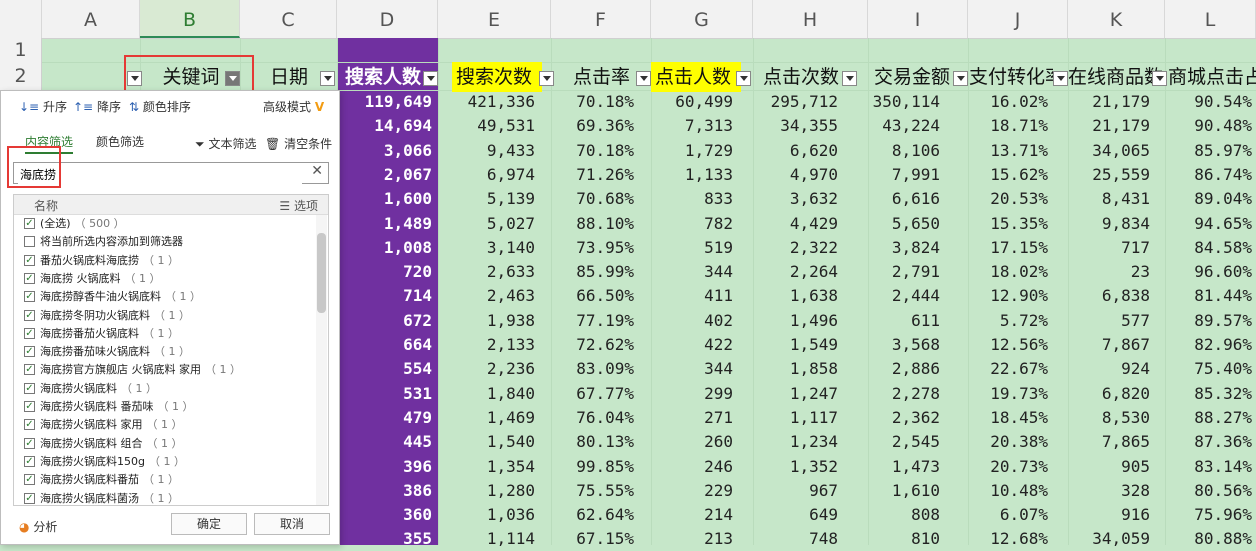 This screenshot has height=551, width=1256. What do you see at coordinates (382, 491) in the screenshot?
I see `cell-search-users: 386` at bounding box center [382, 491].